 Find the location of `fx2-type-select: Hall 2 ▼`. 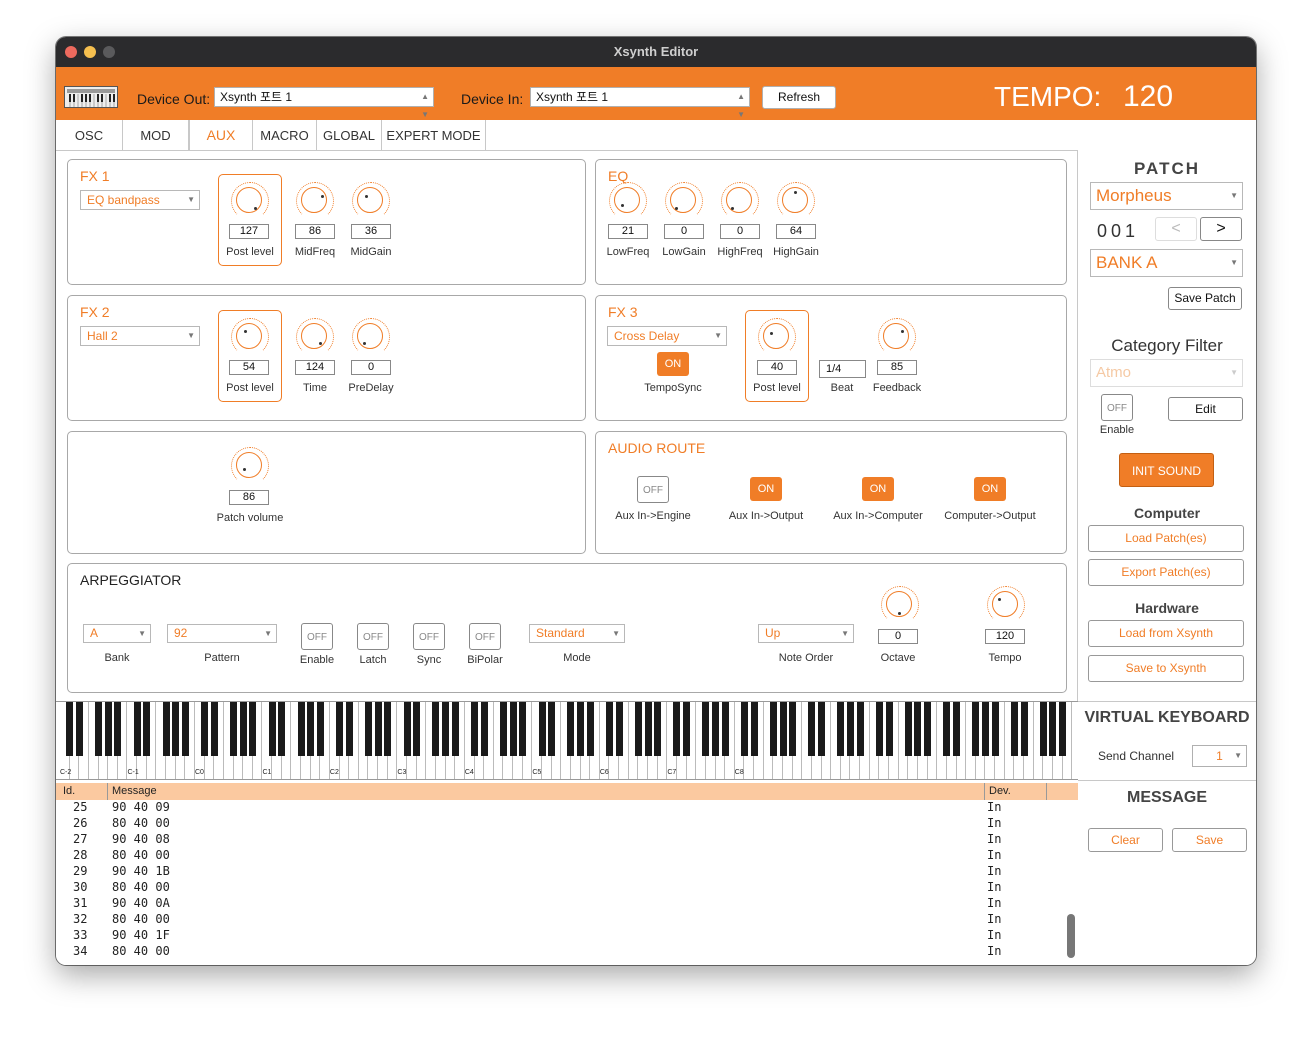

fx2-type-select: Hall 2 ▼ is located at coordinates (140, 336).